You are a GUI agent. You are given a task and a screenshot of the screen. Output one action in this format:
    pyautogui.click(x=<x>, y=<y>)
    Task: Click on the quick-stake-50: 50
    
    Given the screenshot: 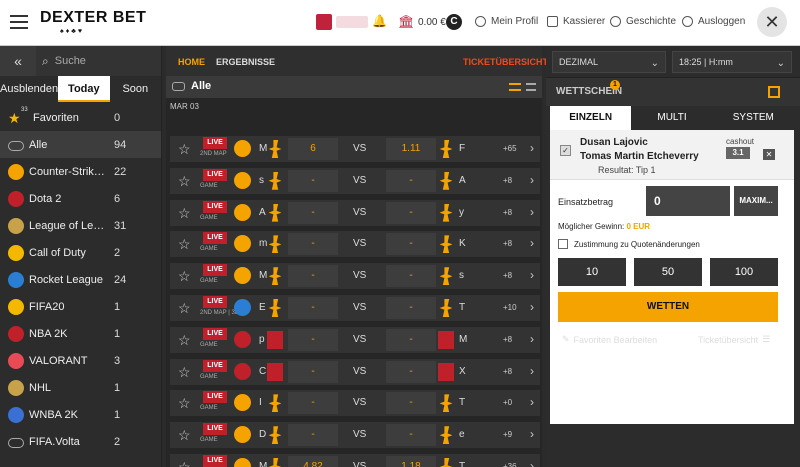 What is the action you would take?
    pyautogui.click(x=668, y=272)
    